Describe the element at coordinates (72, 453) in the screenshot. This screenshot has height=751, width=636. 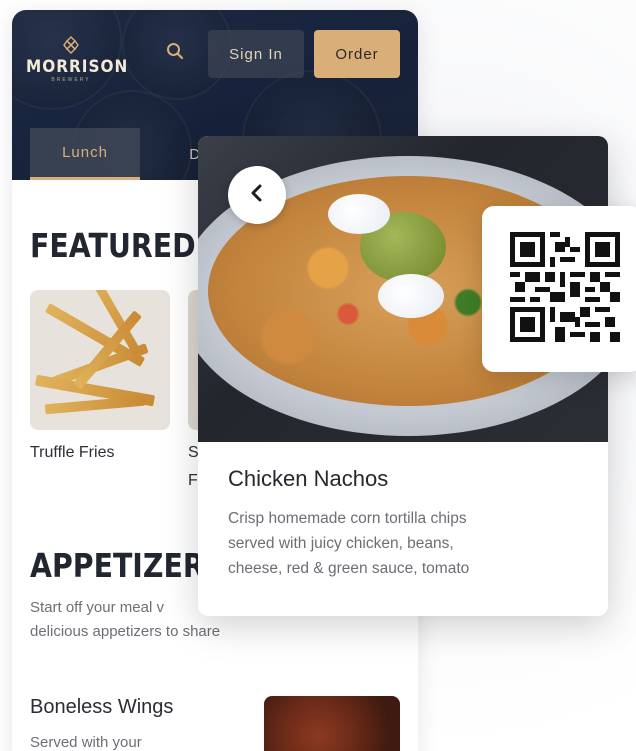
I see `truffle-fries-label: Truffle Fries` at that location.